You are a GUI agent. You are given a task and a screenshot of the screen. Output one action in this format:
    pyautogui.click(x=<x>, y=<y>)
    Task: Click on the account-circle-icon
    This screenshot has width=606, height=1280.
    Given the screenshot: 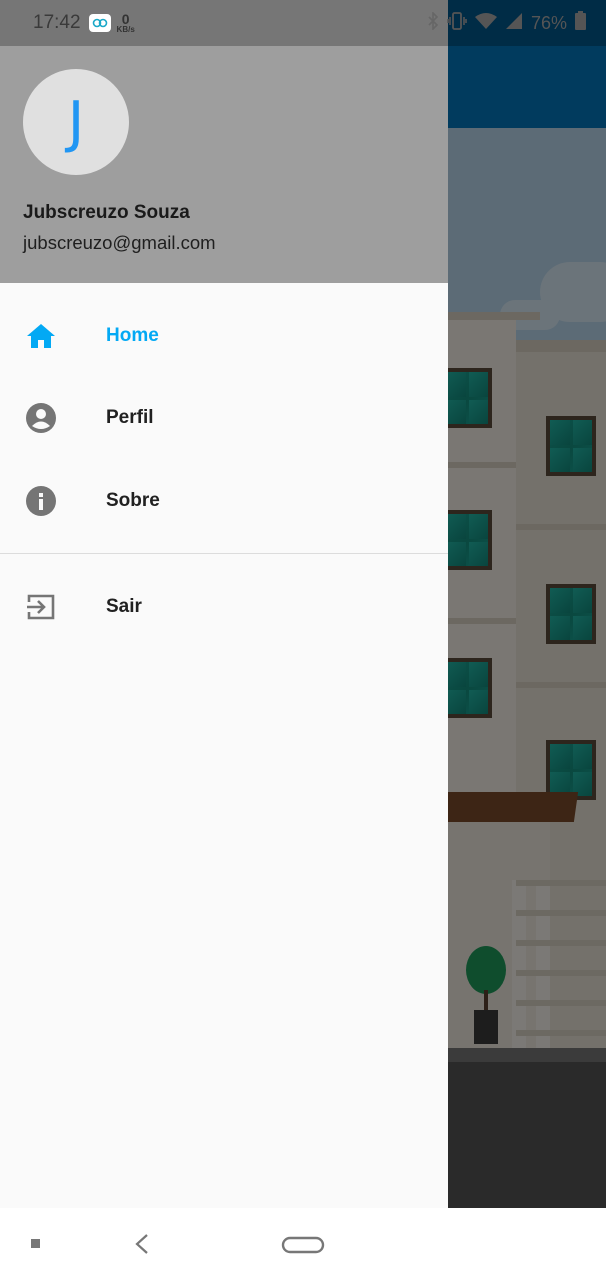 What is the action you would take?
    pyautogui.click(x=41, y=418)
    